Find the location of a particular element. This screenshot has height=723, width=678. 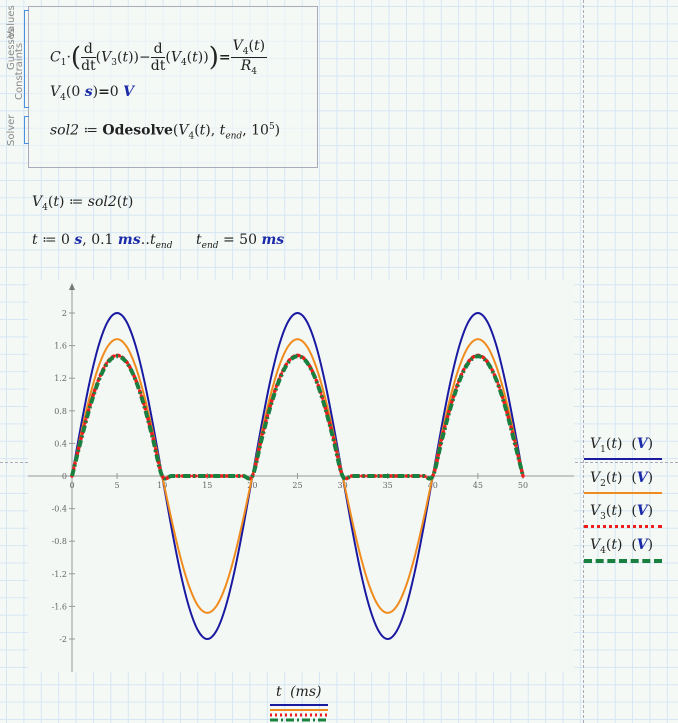

start: 0 is located at coordinates (65, 240).